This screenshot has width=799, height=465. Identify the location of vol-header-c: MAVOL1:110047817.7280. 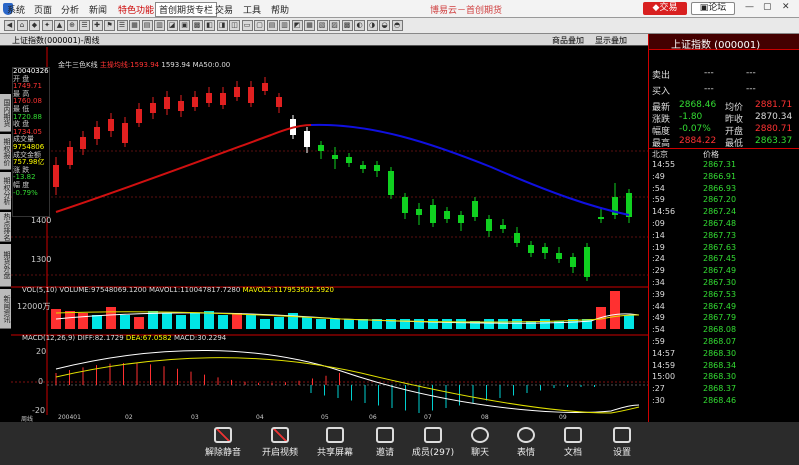
(194, 290).